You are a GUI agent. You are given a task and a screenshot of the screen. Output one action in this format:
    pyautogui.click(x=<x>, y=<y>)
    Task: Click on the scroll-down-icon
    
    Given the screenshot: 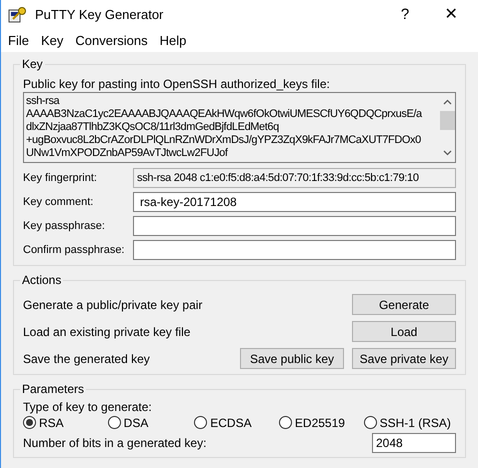 What is the action you would take?
    pyautogui.click(x=447, y=153)
    